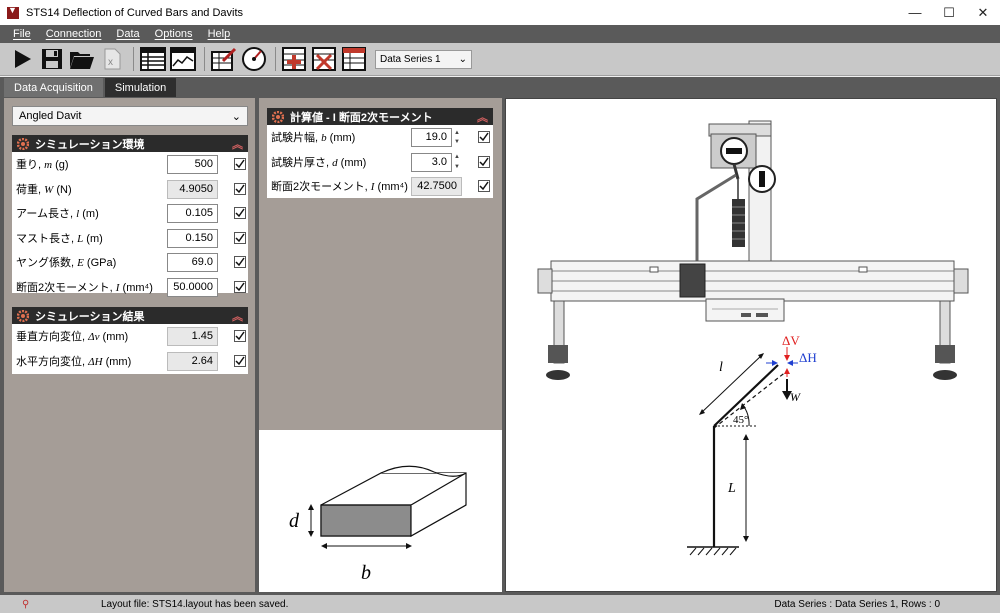  I want to click on menu-file: File, so click(22, 34).